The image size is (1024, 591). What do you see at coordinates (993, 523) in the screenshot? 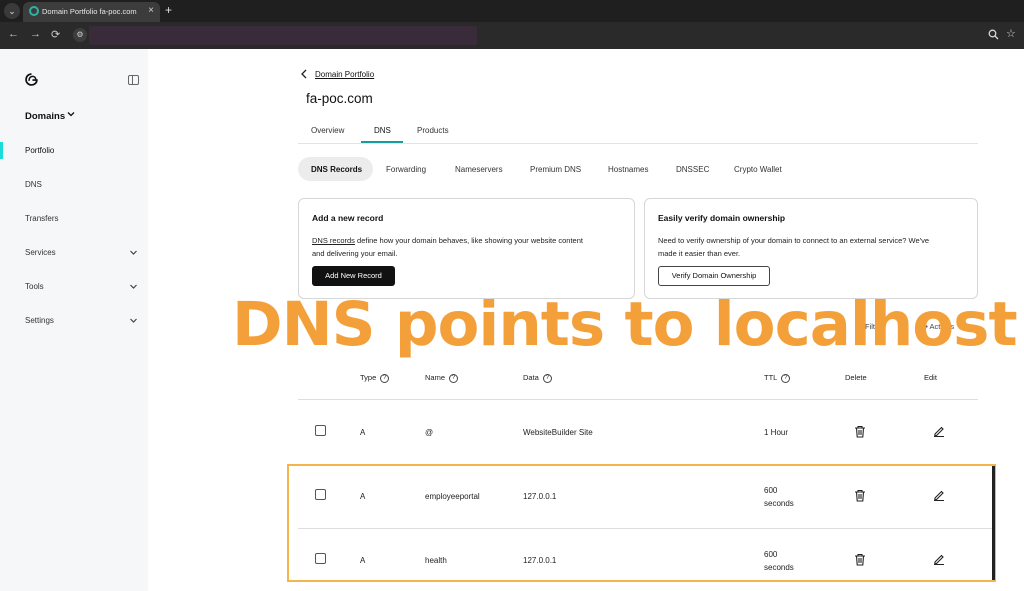
I see `highlight-shadow` at bounding box center [993, 523].